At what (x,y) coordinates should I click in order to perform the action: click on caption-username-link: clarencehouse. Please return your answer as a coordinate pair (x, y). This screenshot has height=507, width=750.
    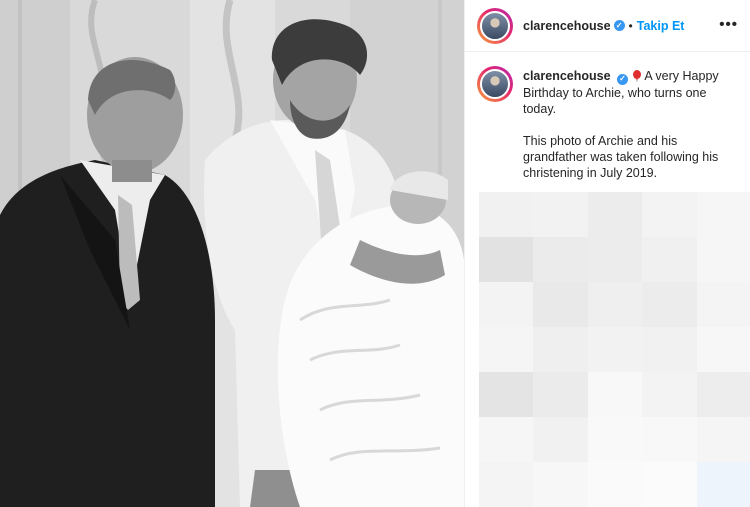
    Looking at the image, I should click on (567, 76).